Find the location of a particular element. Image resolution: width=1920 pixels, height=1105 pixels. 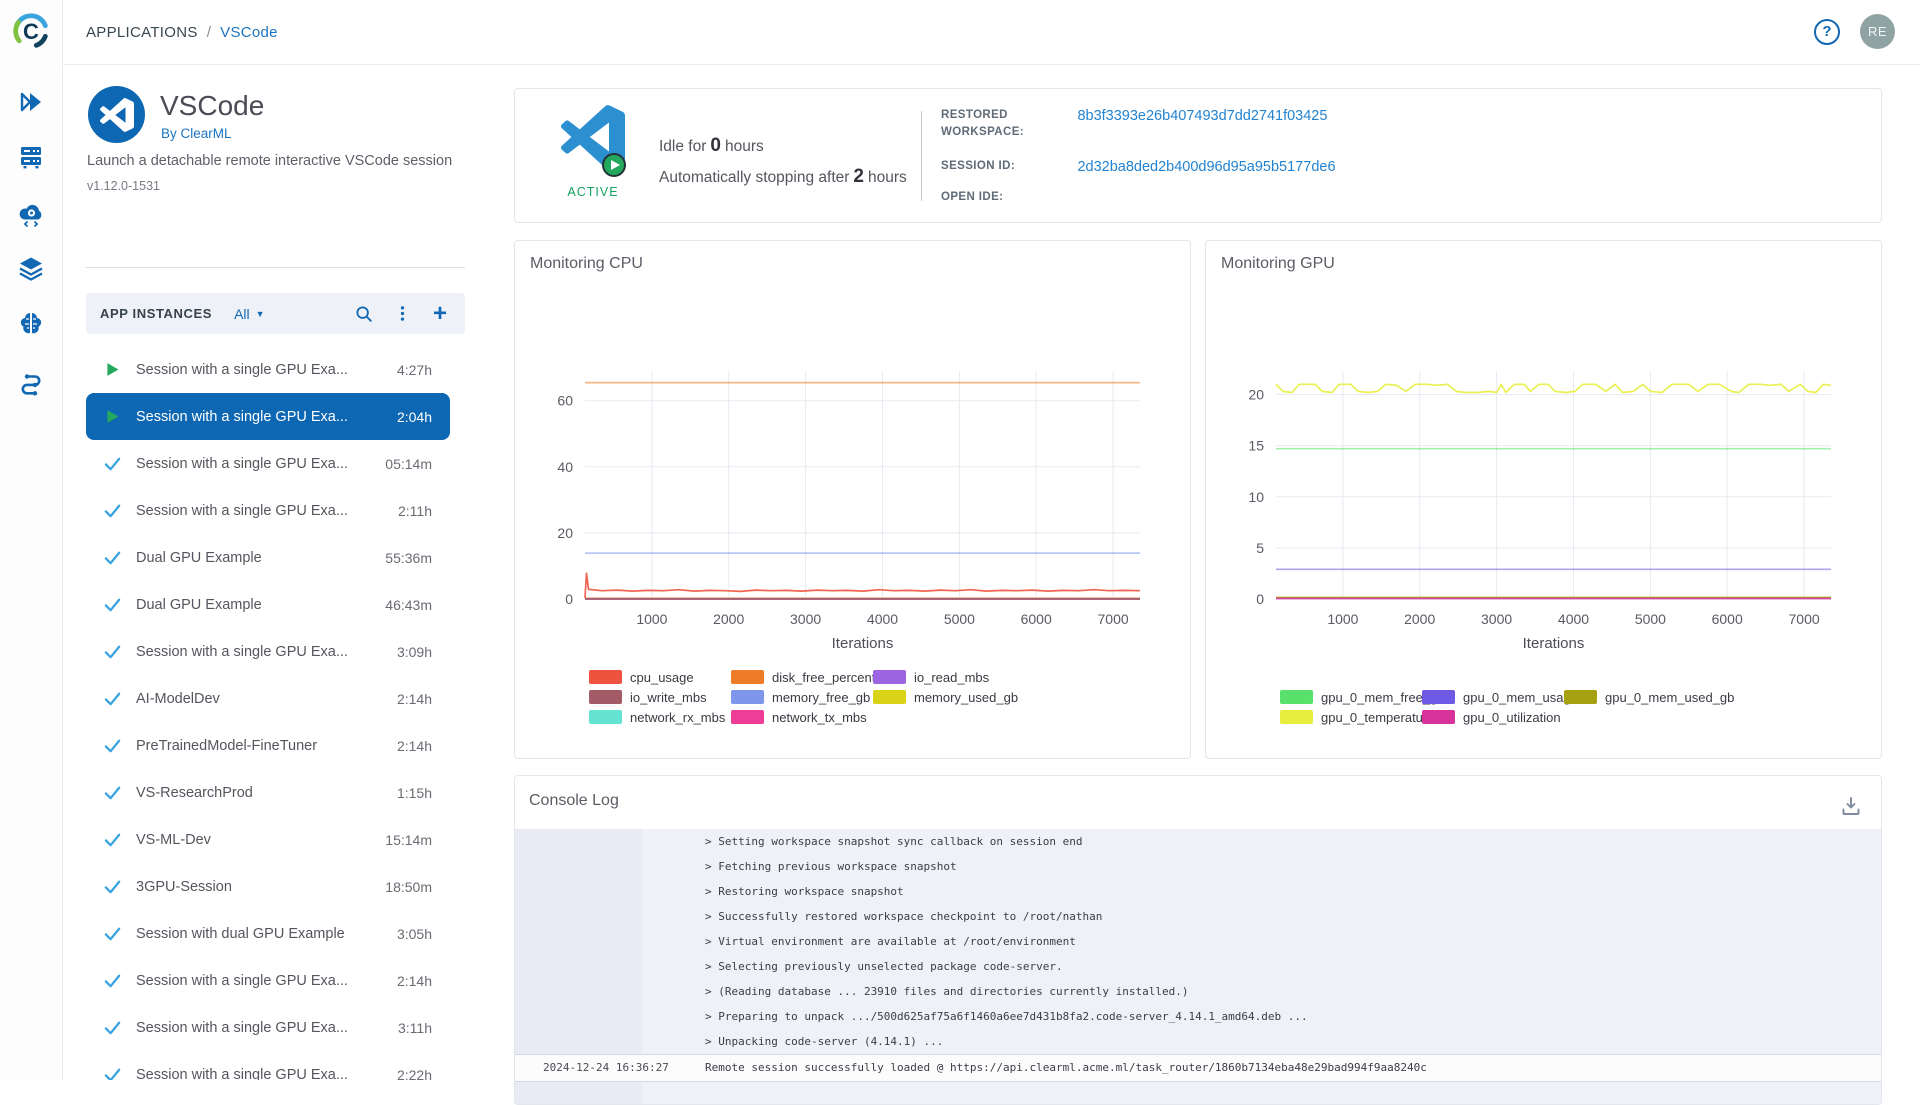

instance-row: Dual GPU Example 55:36m is located at coordinates (268, 557).